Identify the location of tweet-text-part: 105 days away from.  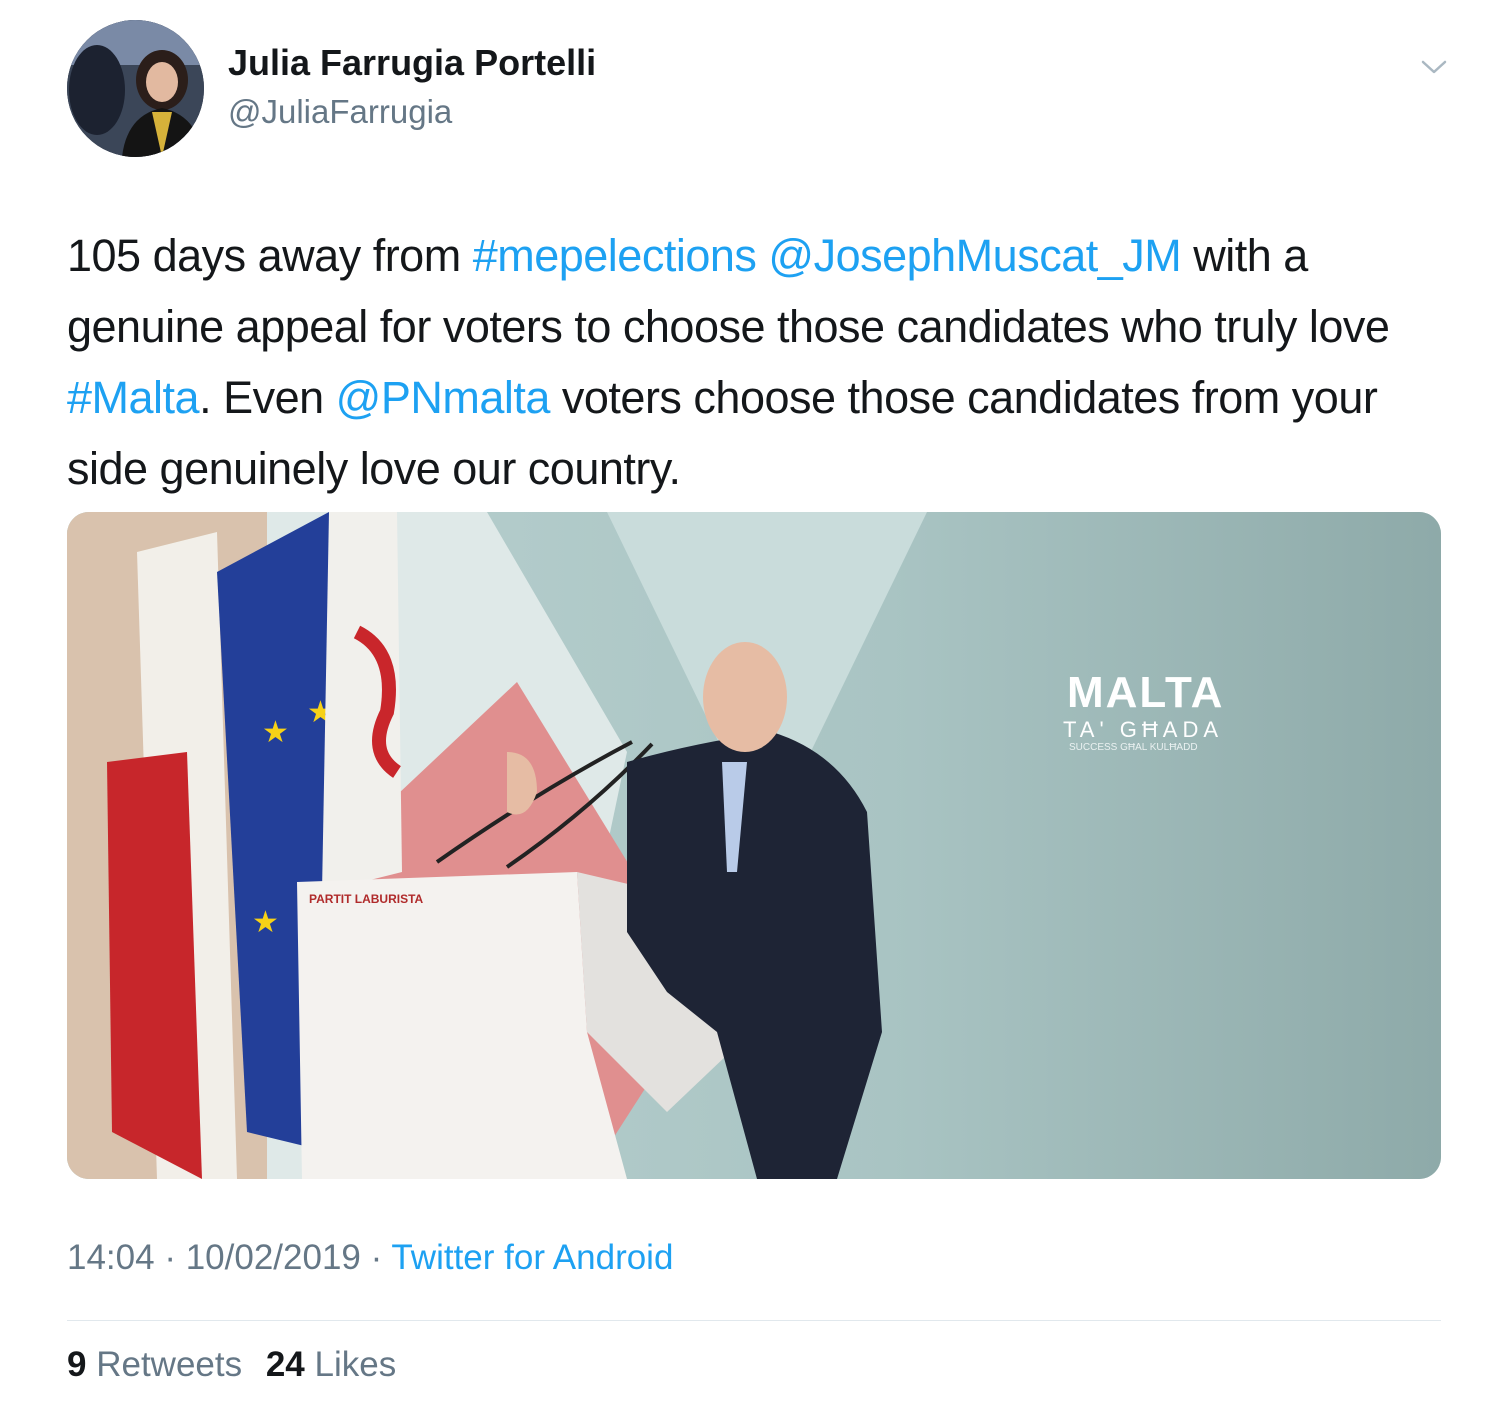
(270, 255).